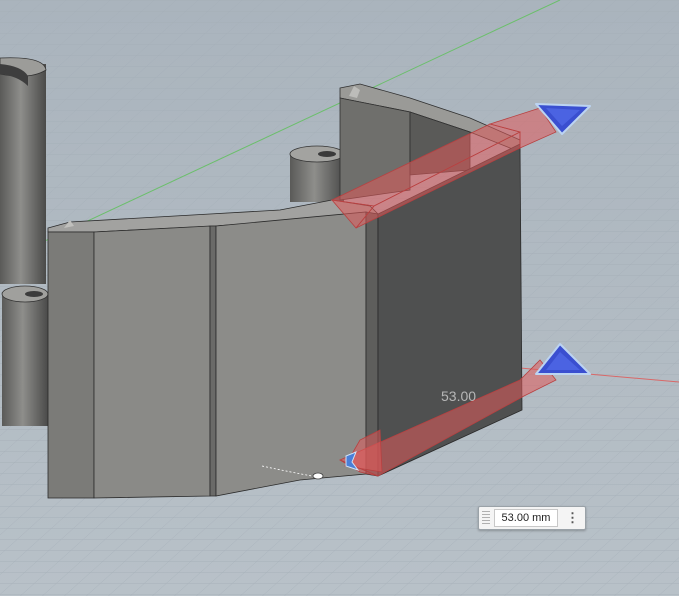 This screenshot has height=596, width=679. Describe the element at coordinates (23, 170) in the screenshot. I see `left-hinge-post` at that location.